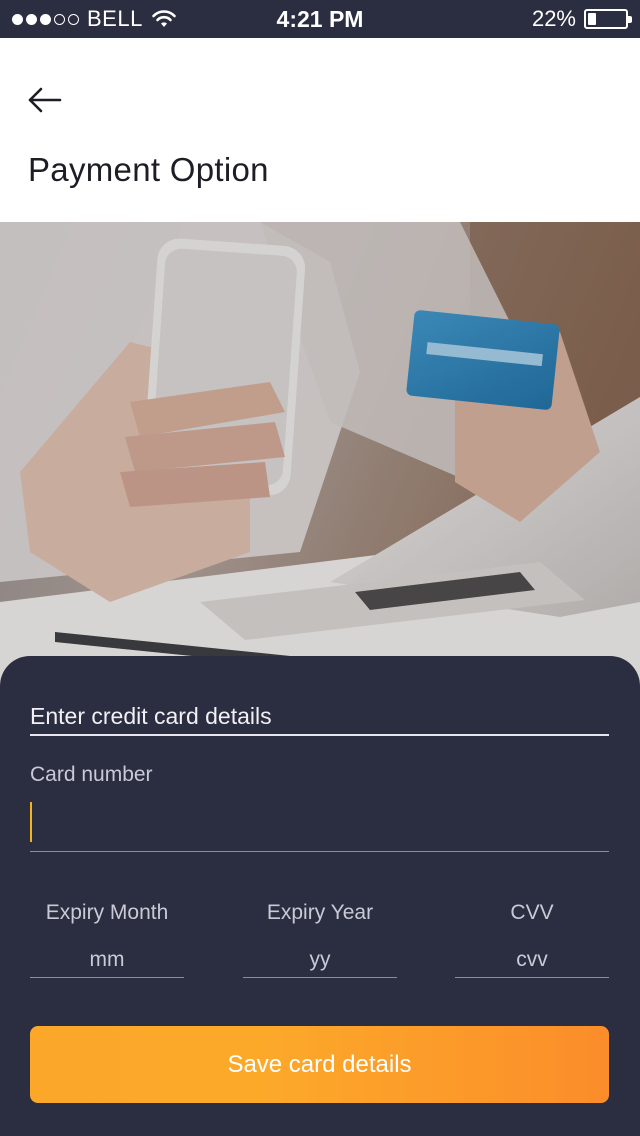 The width and height of the screenshot is (640, 1136). Describe the element at coordinates (320, 939) in the screenshot. I see `expiry-year-group: Expiry Year` at that location.